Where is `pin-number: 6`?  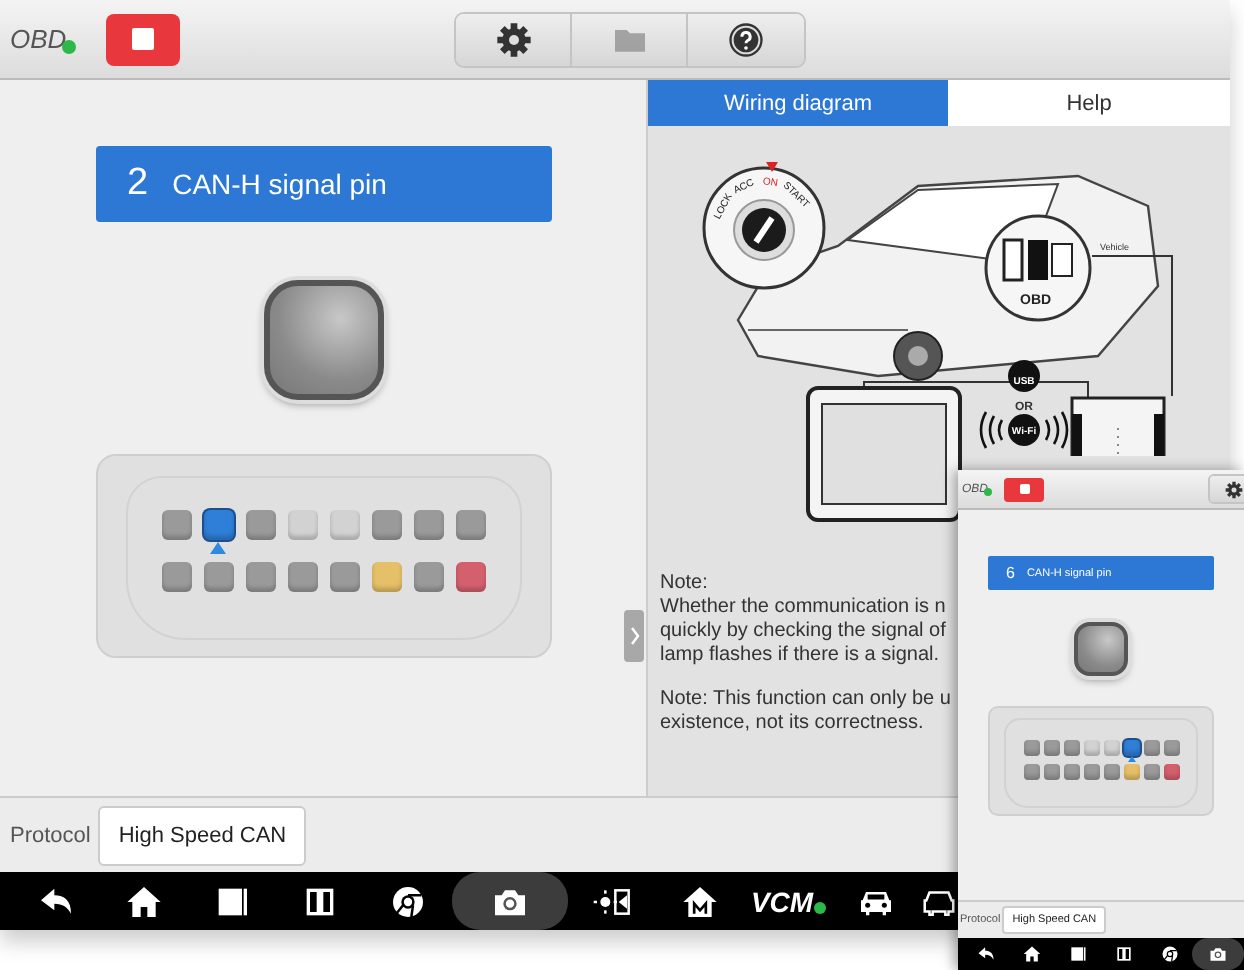 pin-number: 6 is located at coordinates (1010, 573).